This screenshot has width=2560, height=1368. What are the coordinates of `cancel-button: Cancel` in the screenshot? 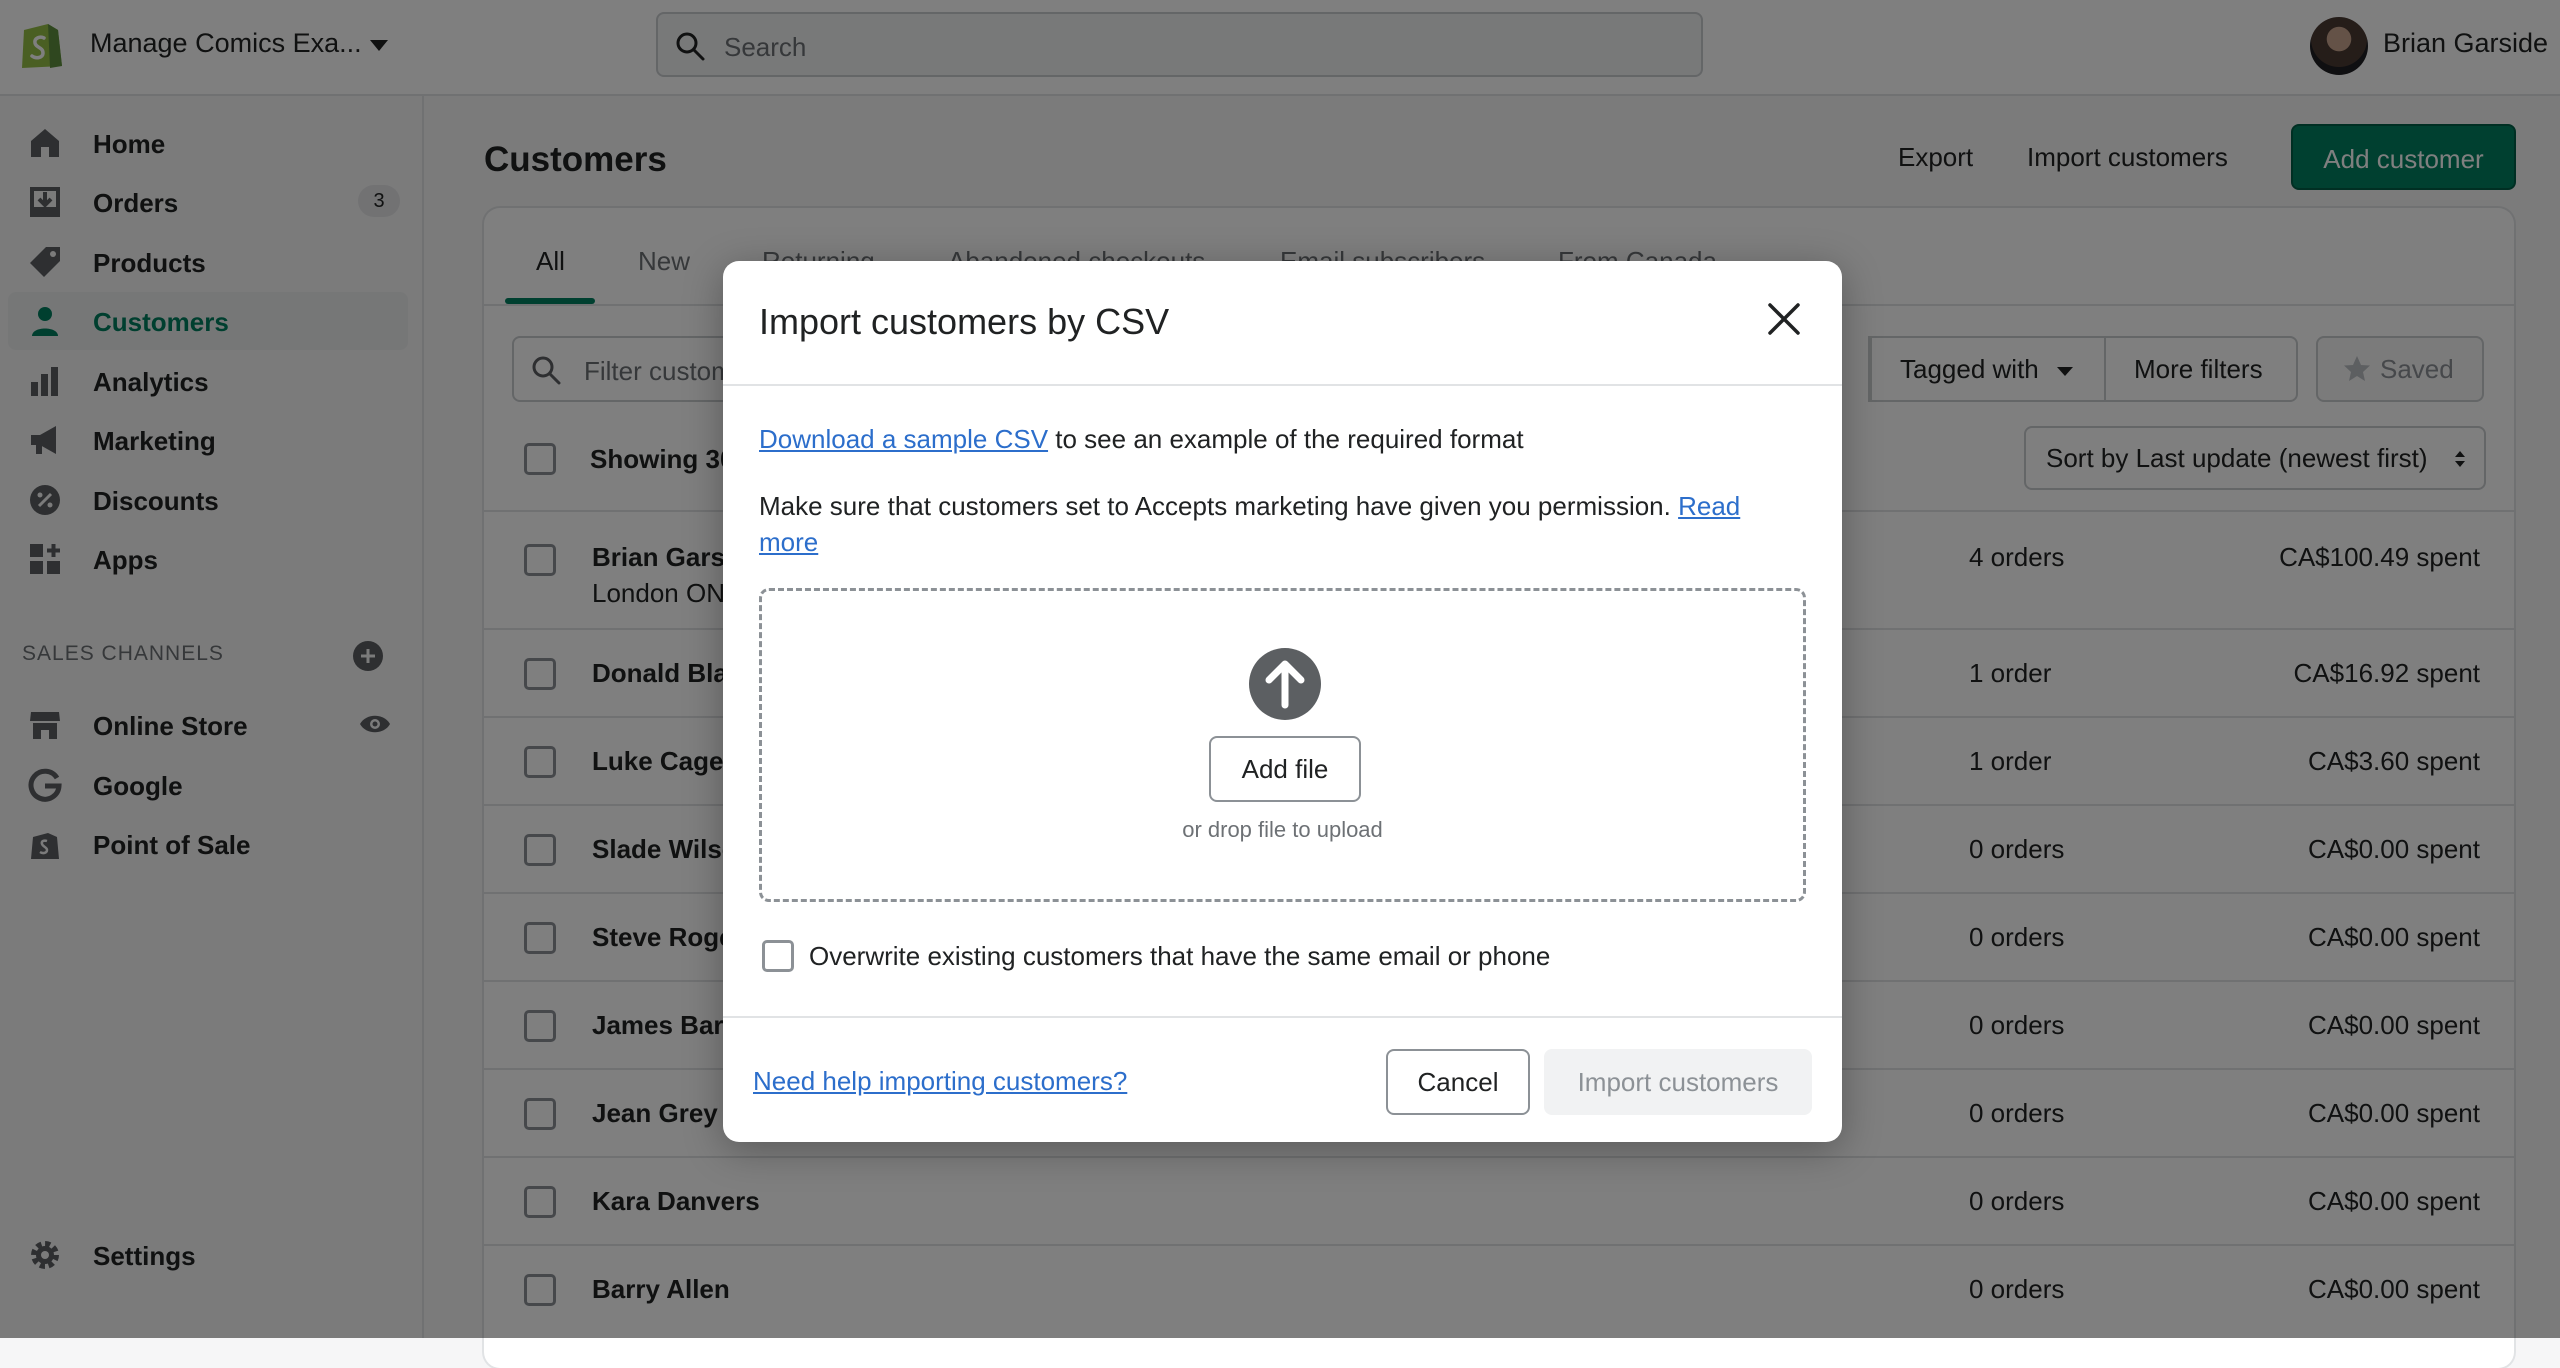 It's located at (1458, 1082).